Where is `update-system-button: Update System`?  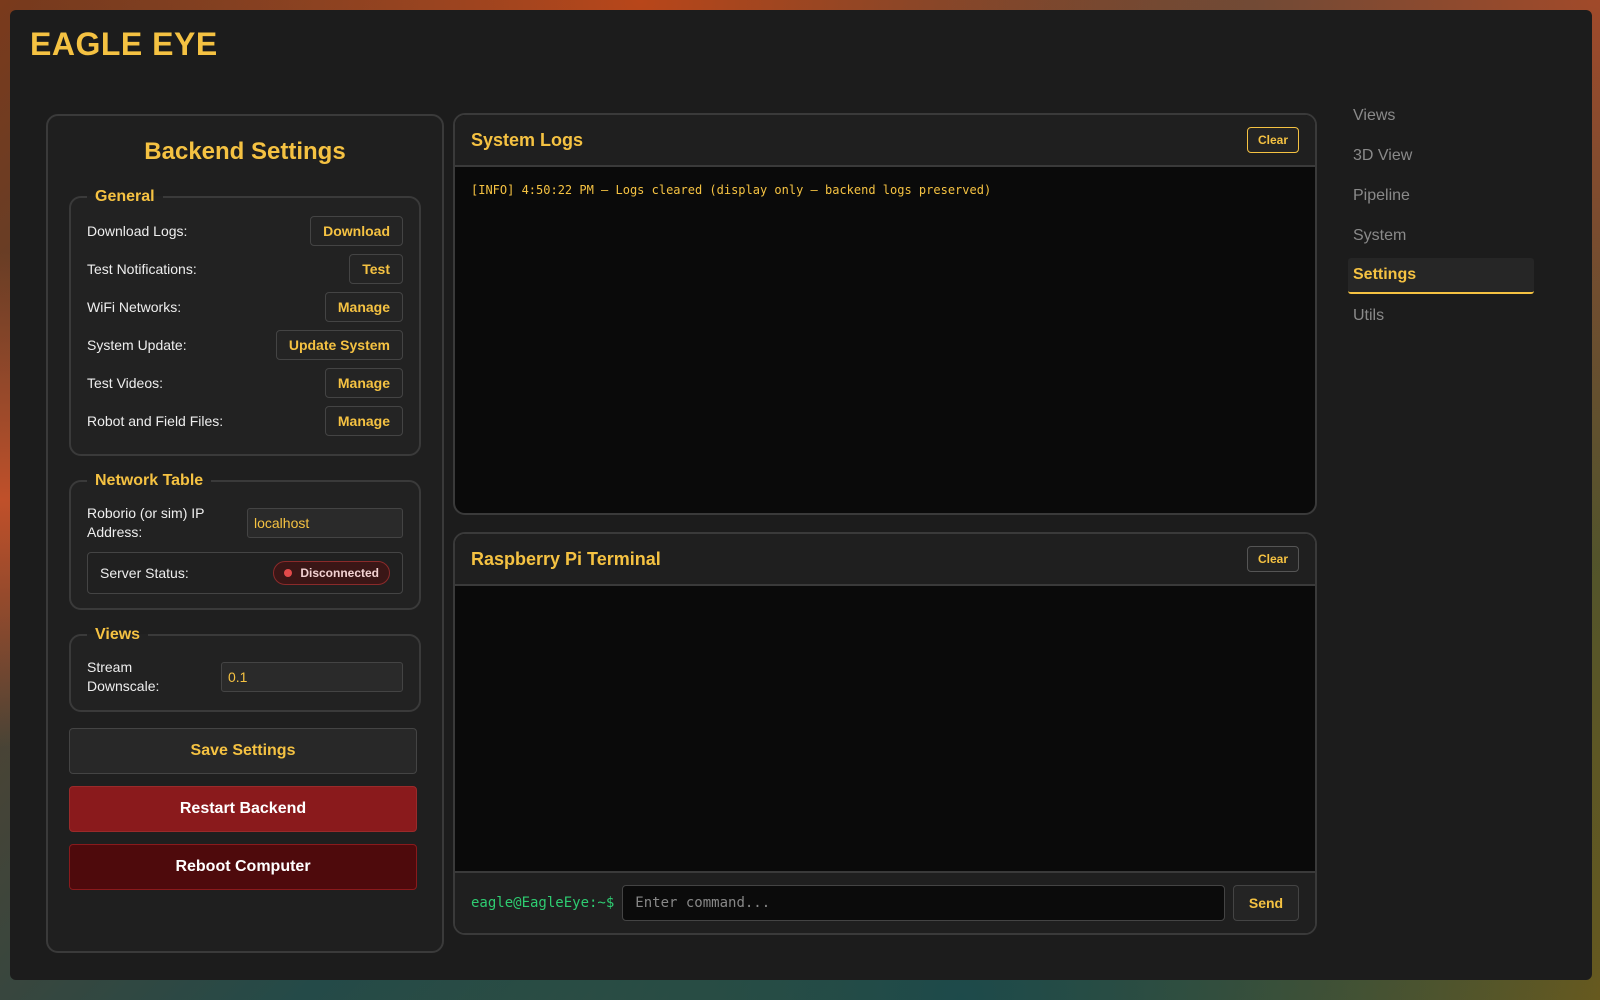
update-system-button: Update System is located at coordinates (339, 345).